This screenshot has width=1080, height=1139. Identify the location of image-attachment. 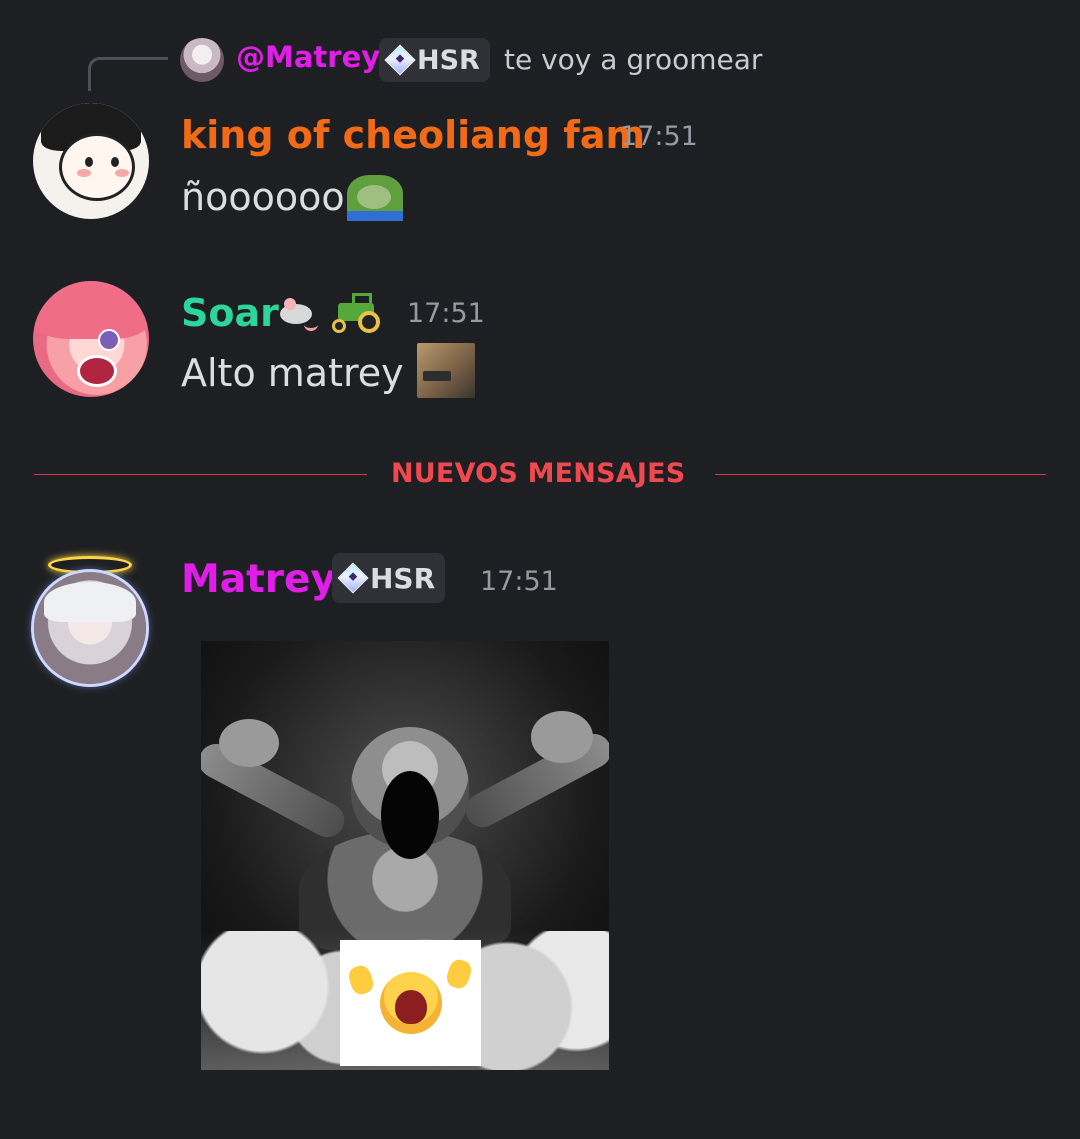
(405, 855).